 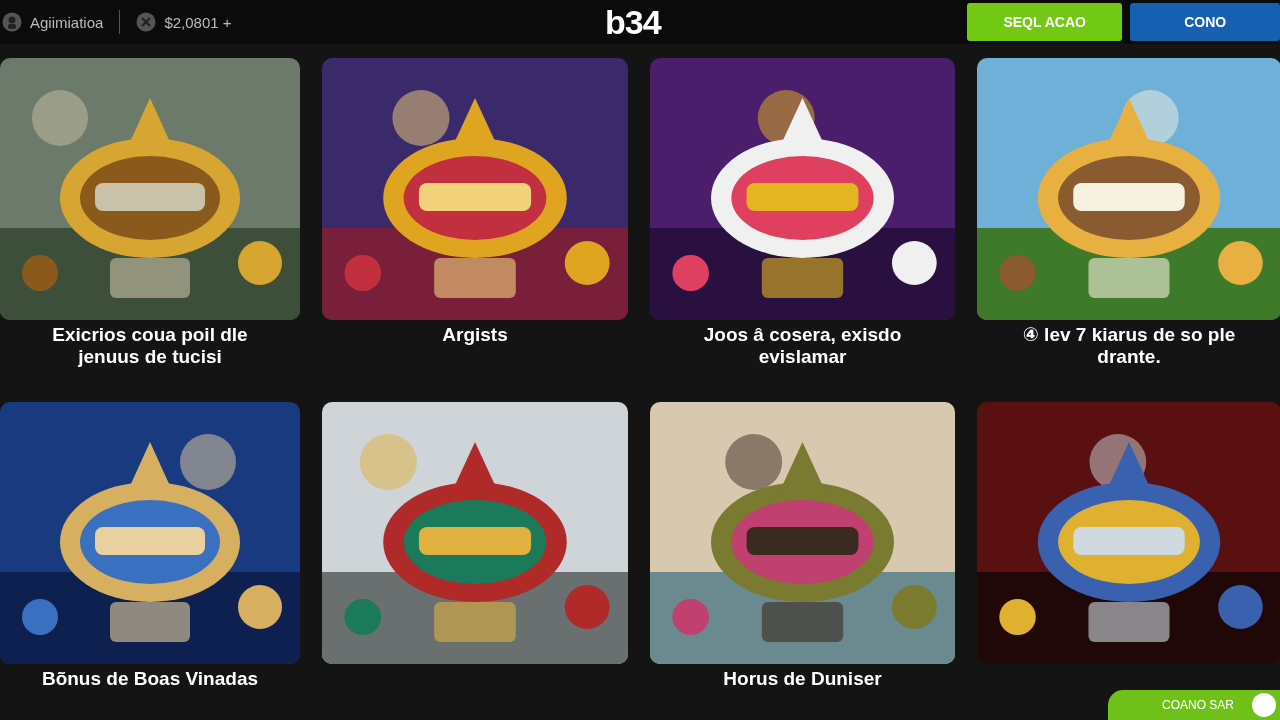 I want to click on toggle-switch: COANO SAR, so click(x=1194, y=705).